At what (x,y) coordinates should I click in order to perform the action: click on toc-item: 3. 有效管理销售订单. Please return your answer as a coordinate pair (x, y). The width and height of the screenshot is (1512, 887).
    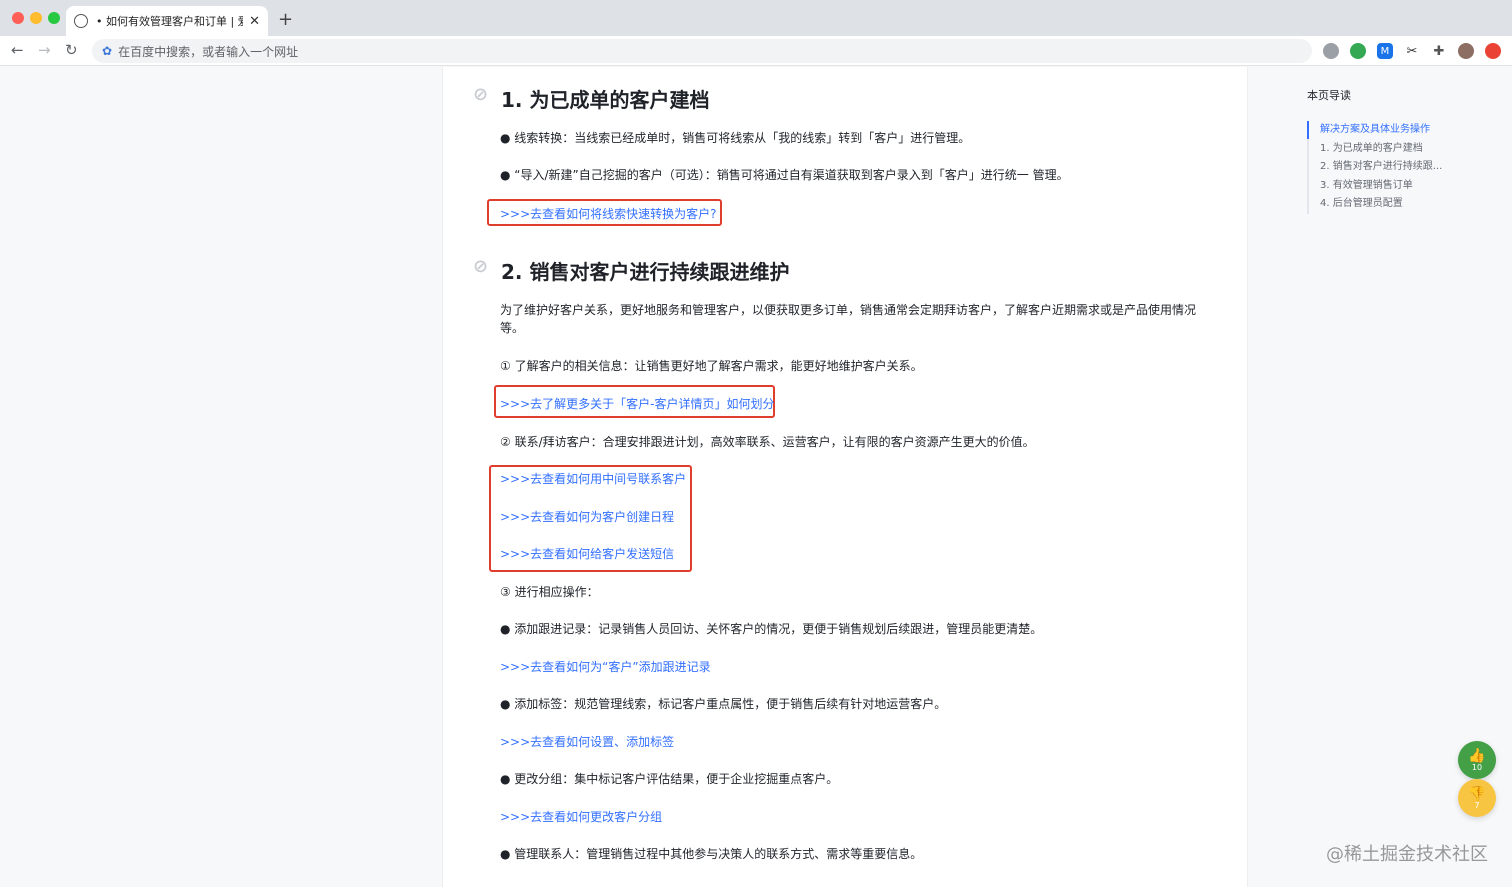
    Looking at the image, I should click on (1403, 186).